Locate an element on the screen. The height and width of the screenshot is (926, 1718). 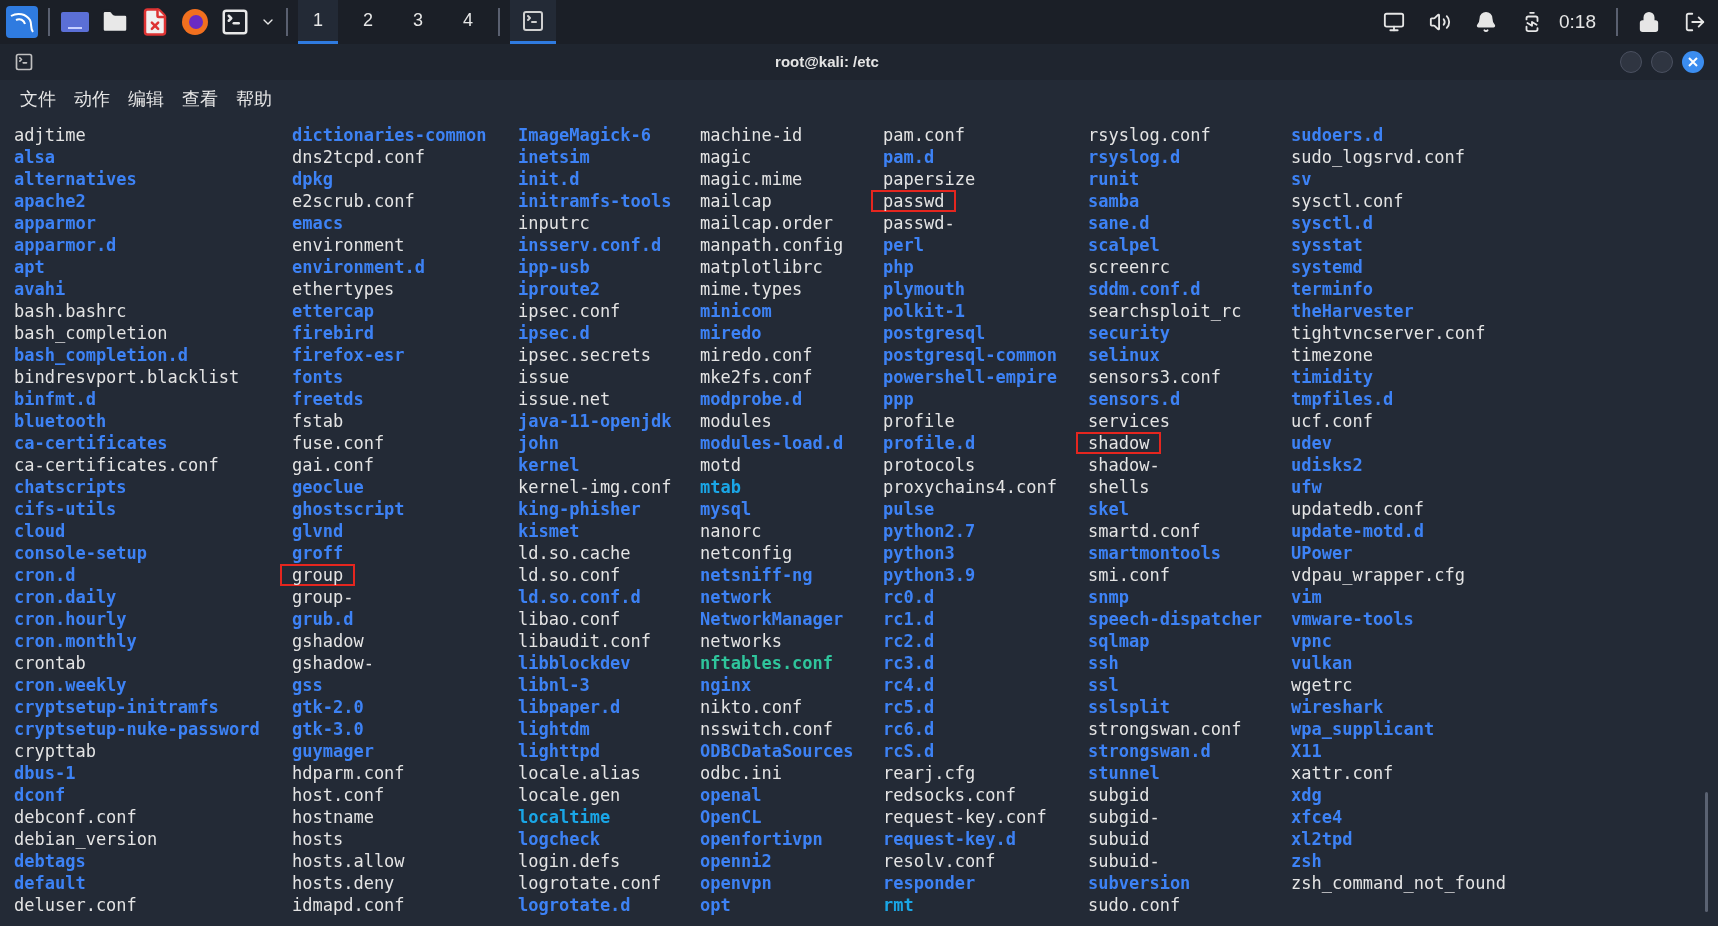
lock-icon is located at coordinates (1649, 22).